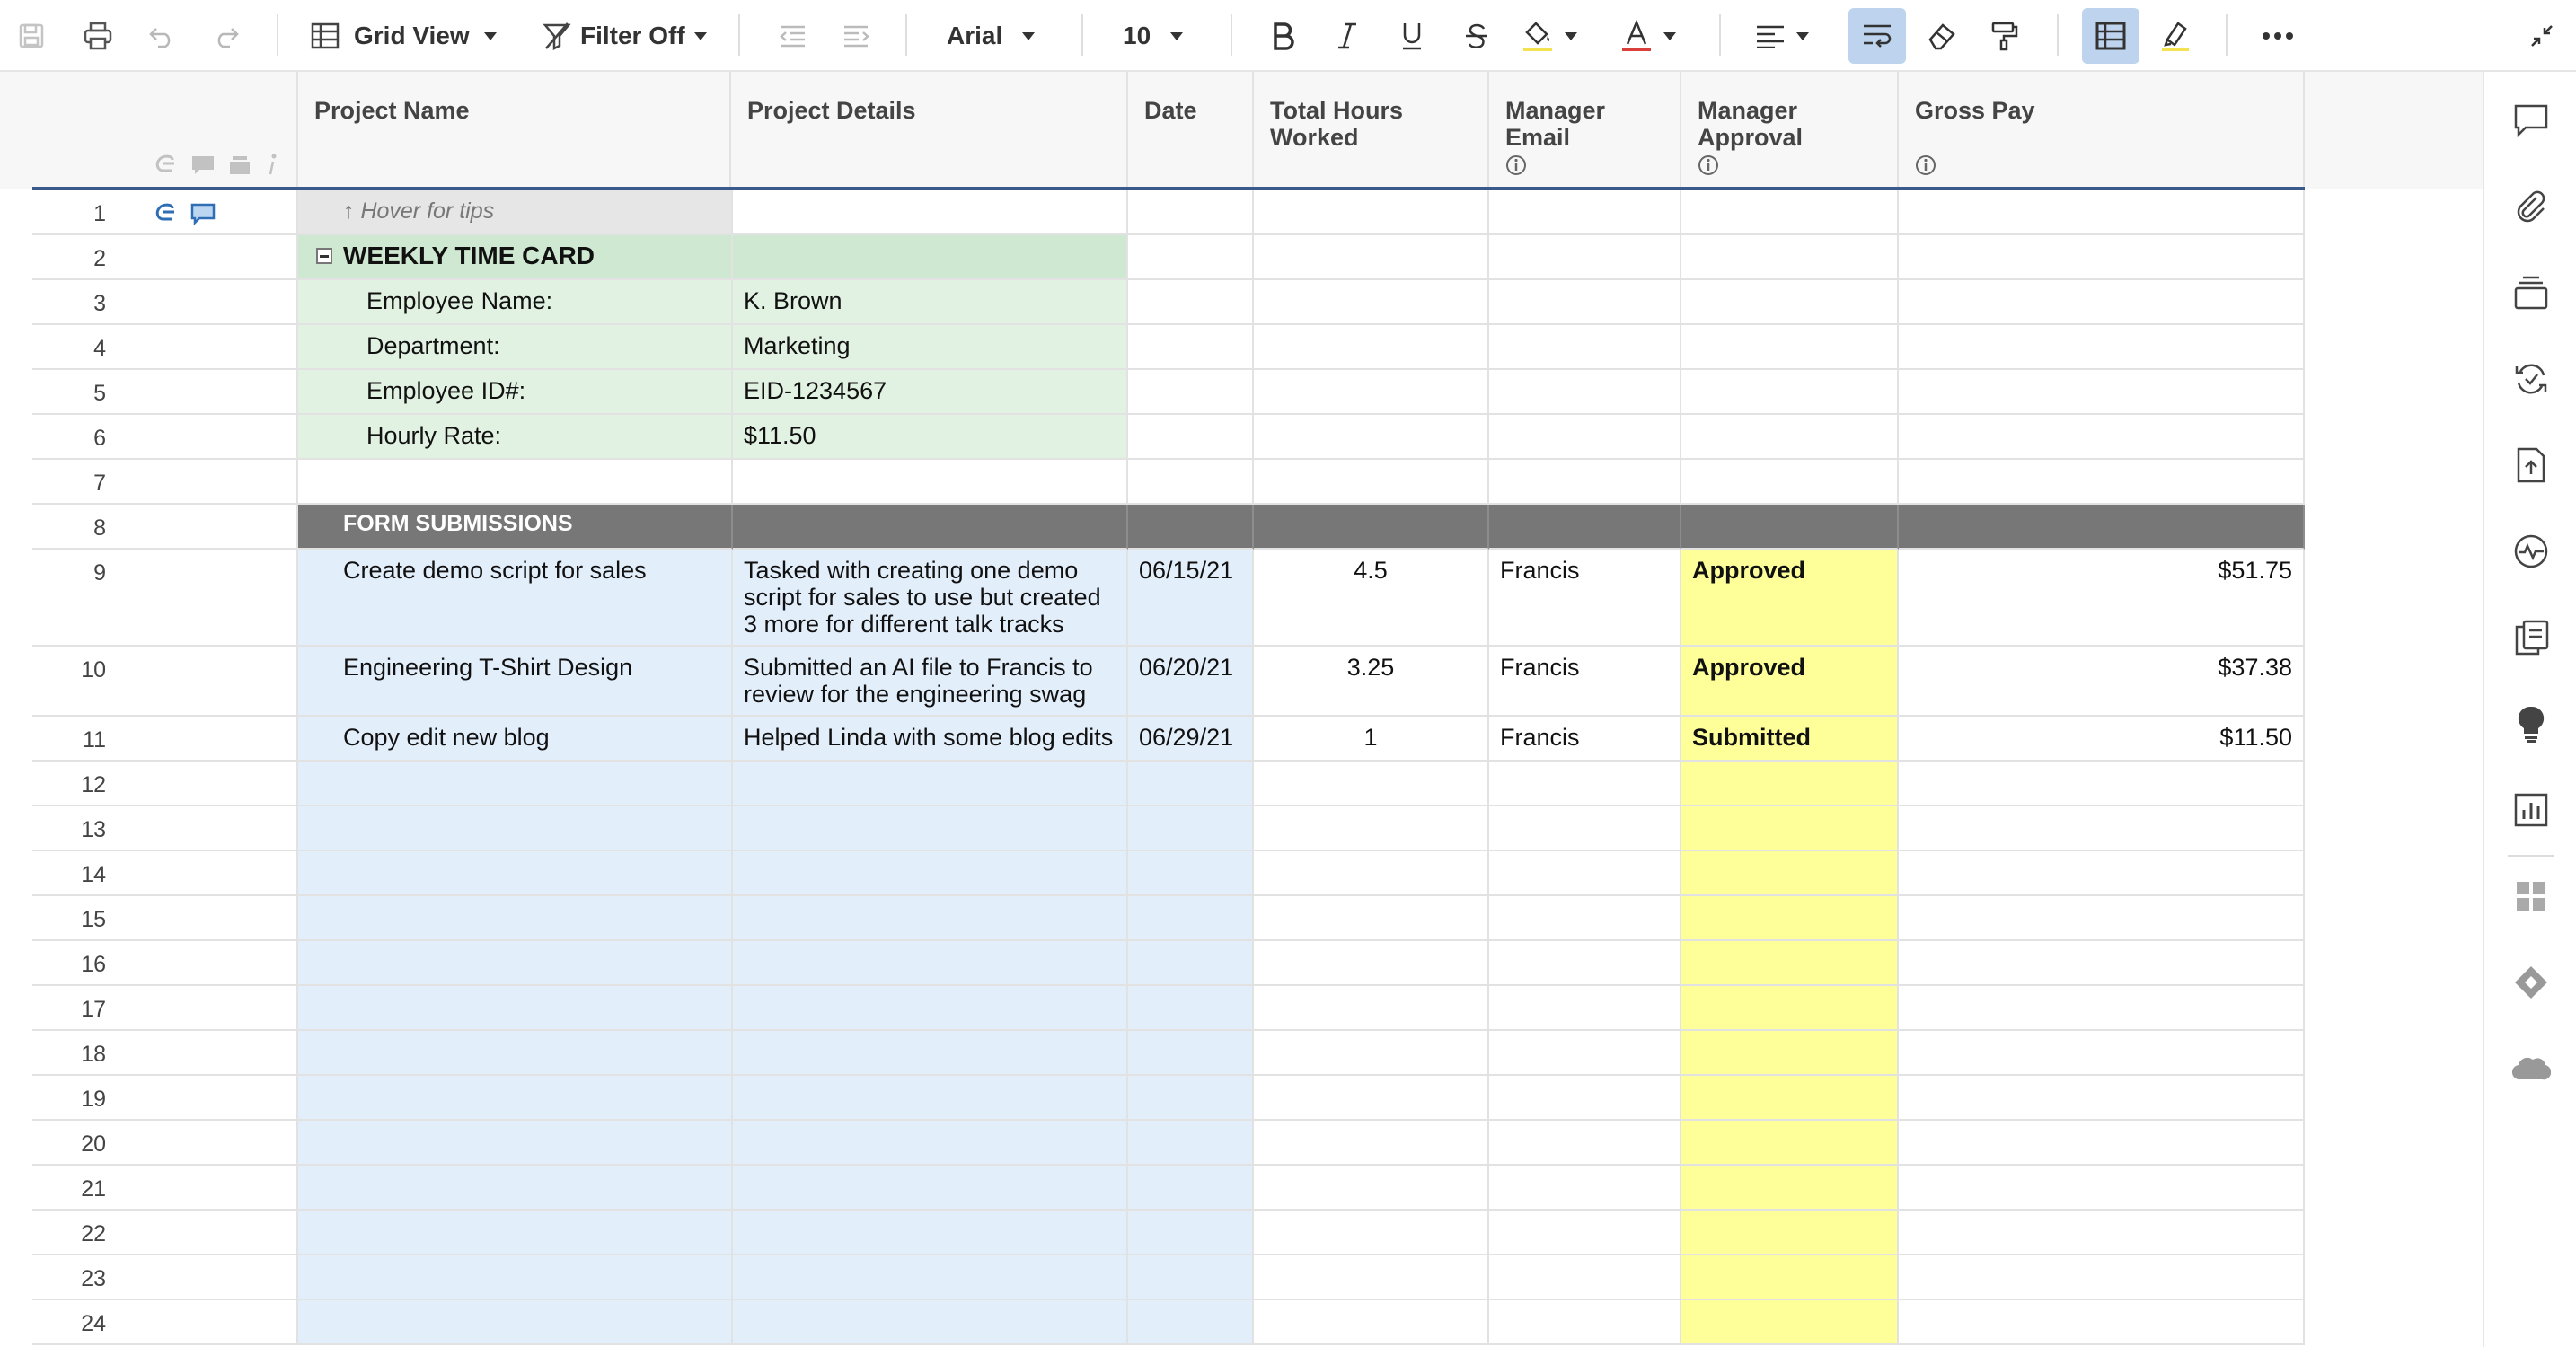 The height and width of the screenshot is (1347, 2576). Describe the element at coordinates (2531, 637) in the screenshot. I see `forms-icon` at that location.